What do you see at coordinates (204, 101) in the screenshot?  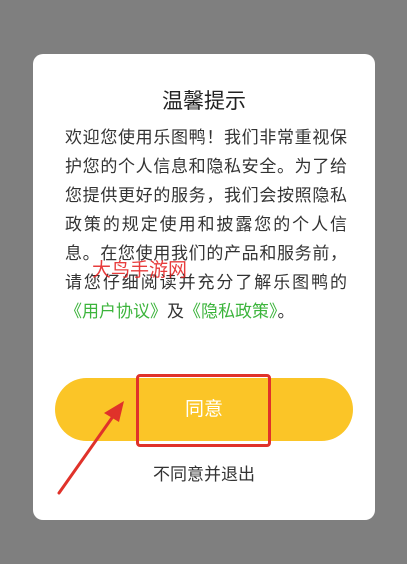 I see `dialog-title: 温馨提示` at bounding box center [204, 101].